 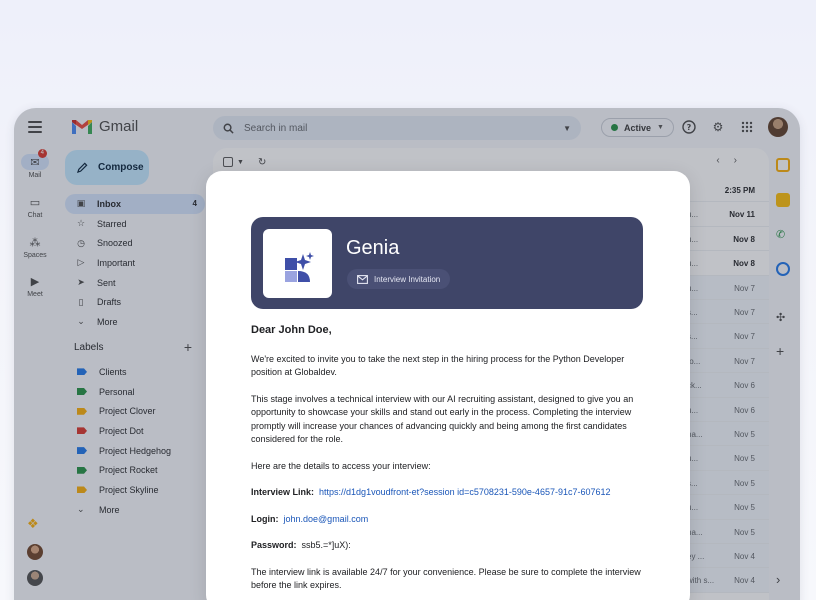 What do you see at coordinates (326, 519) in the screenshot?
I see `login-email-link: john.doe@gmail.com` at bounding box center [326, 519].